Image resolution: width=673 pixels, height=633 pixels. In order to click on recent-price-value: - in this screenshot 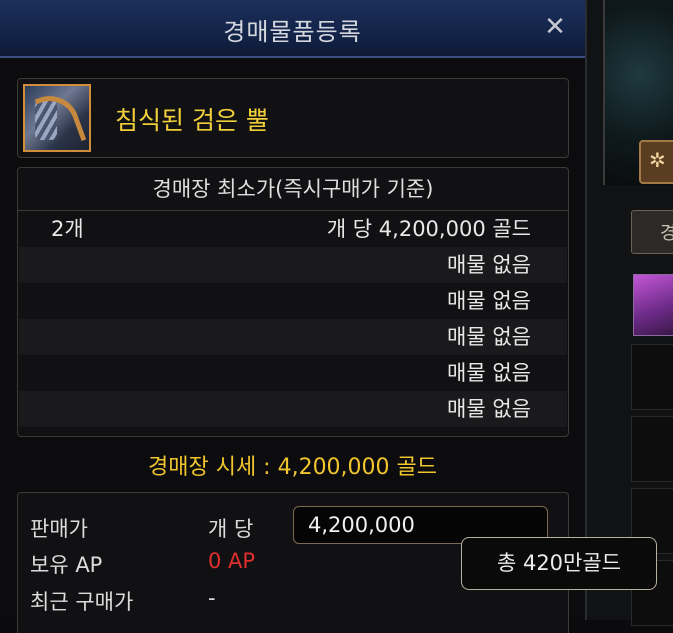, I will do `click(212, 598)`.